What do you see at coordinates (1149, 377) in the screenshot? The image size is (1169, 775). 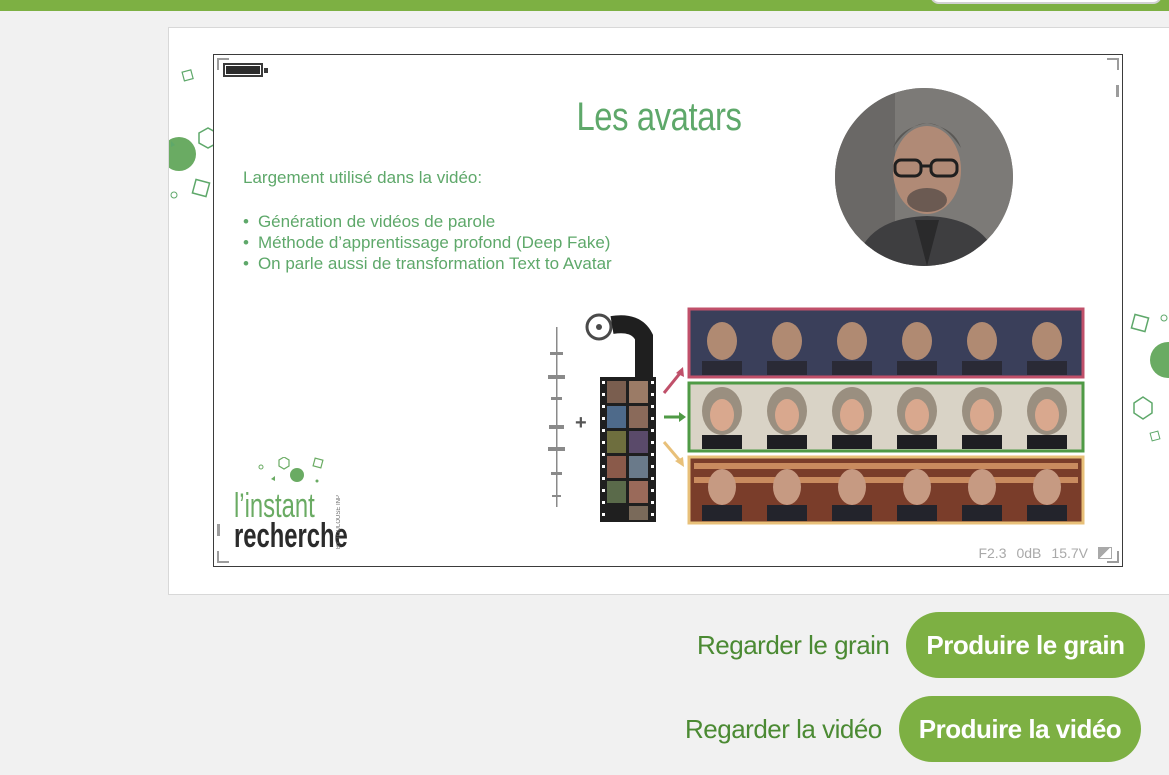 I see `decorative-shapes-right` at bounding box center [1149, 377].